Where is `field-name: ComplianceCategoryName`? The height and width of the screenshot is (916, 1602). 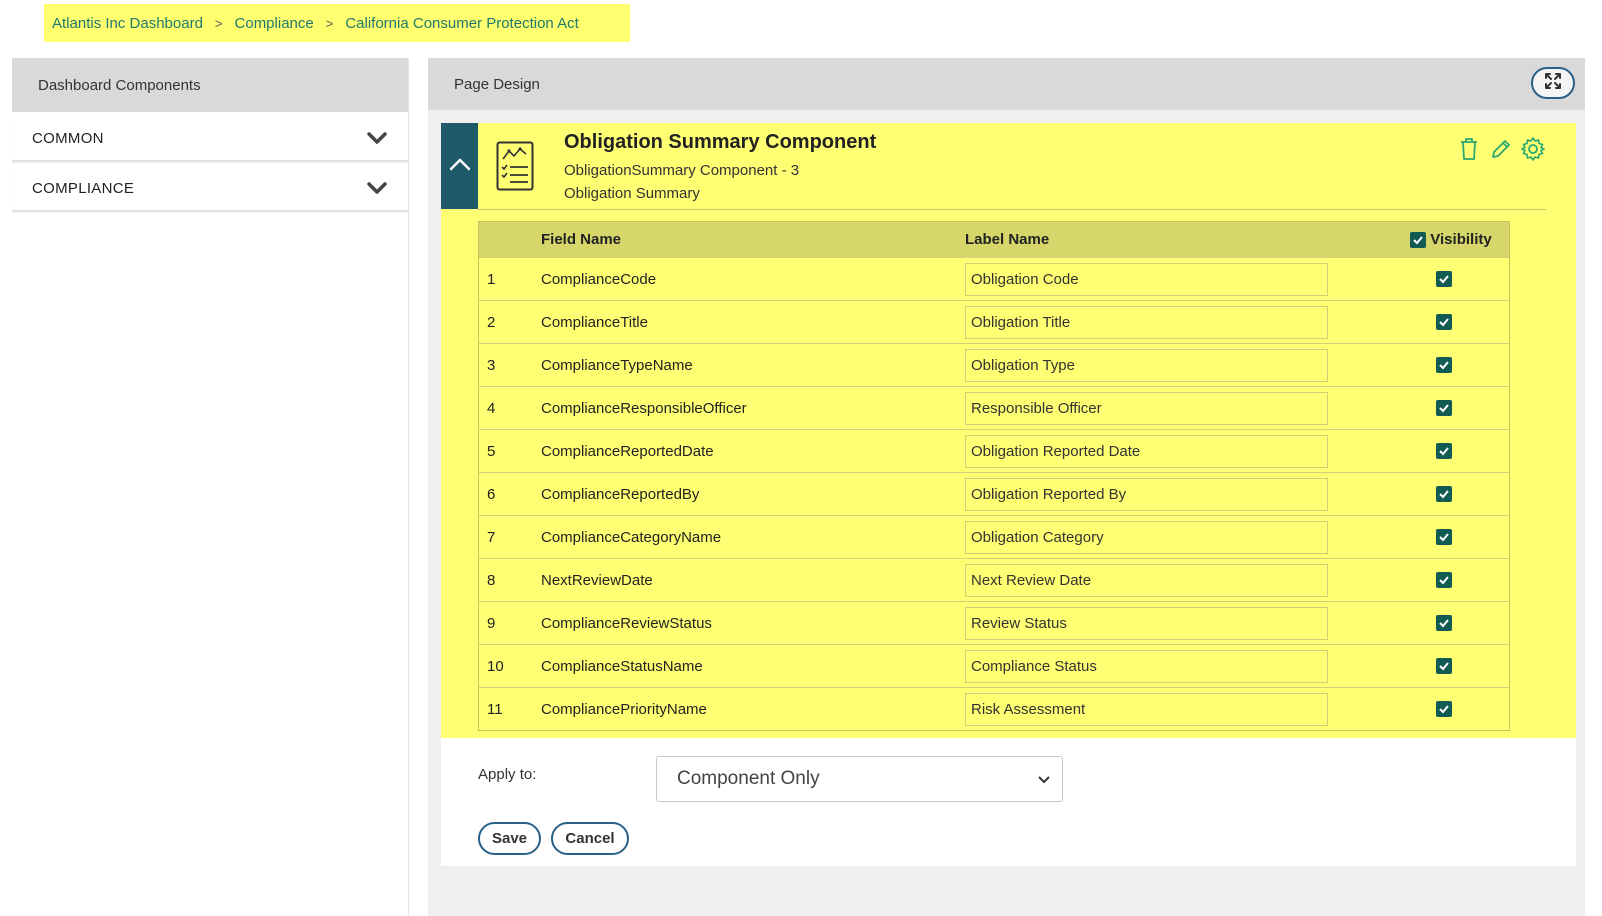 field-name: ComplianceCategoryName is located at coordinates (631, 537).